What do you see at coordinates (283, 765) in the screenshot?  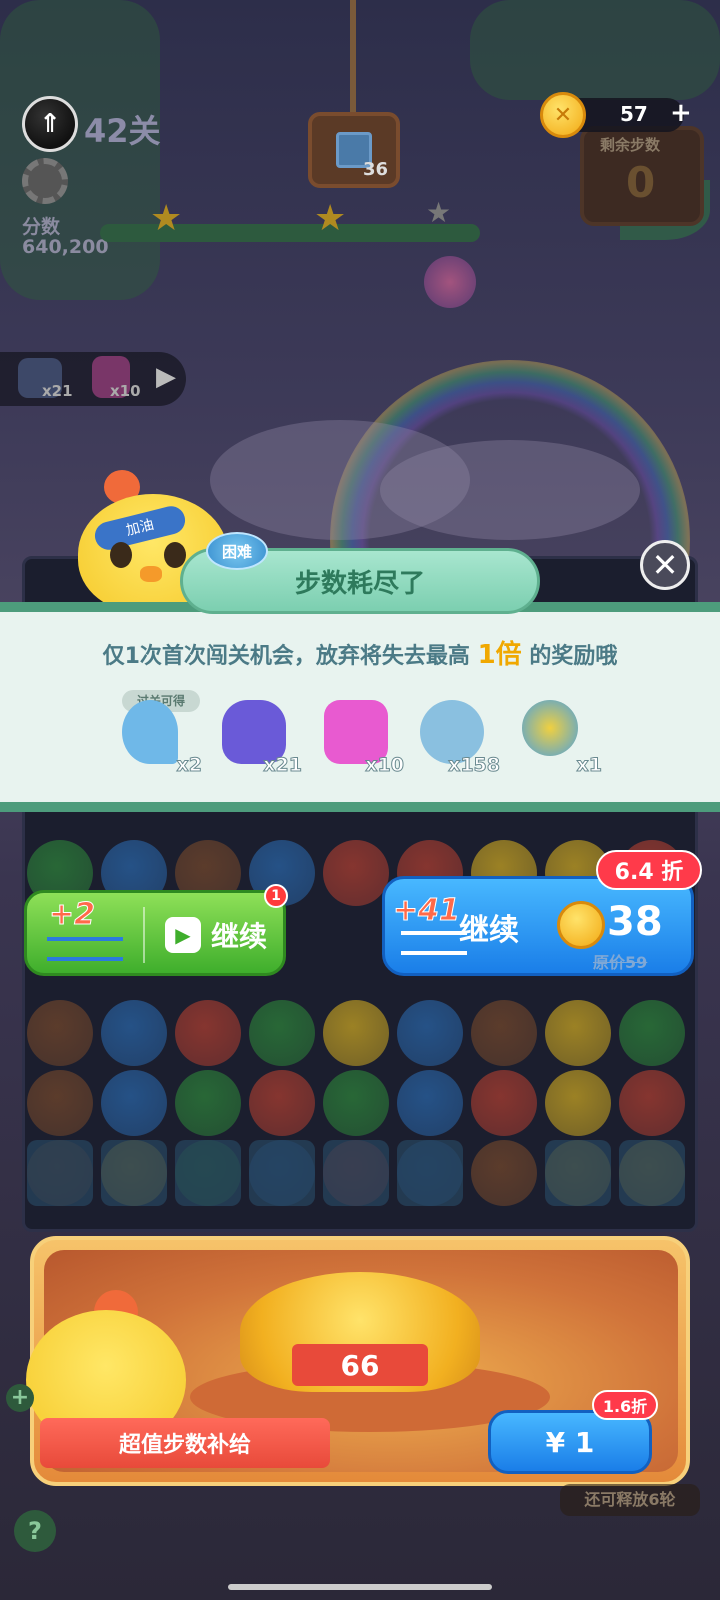 I see `reward-count: x21` at bounding box center [283, 765].